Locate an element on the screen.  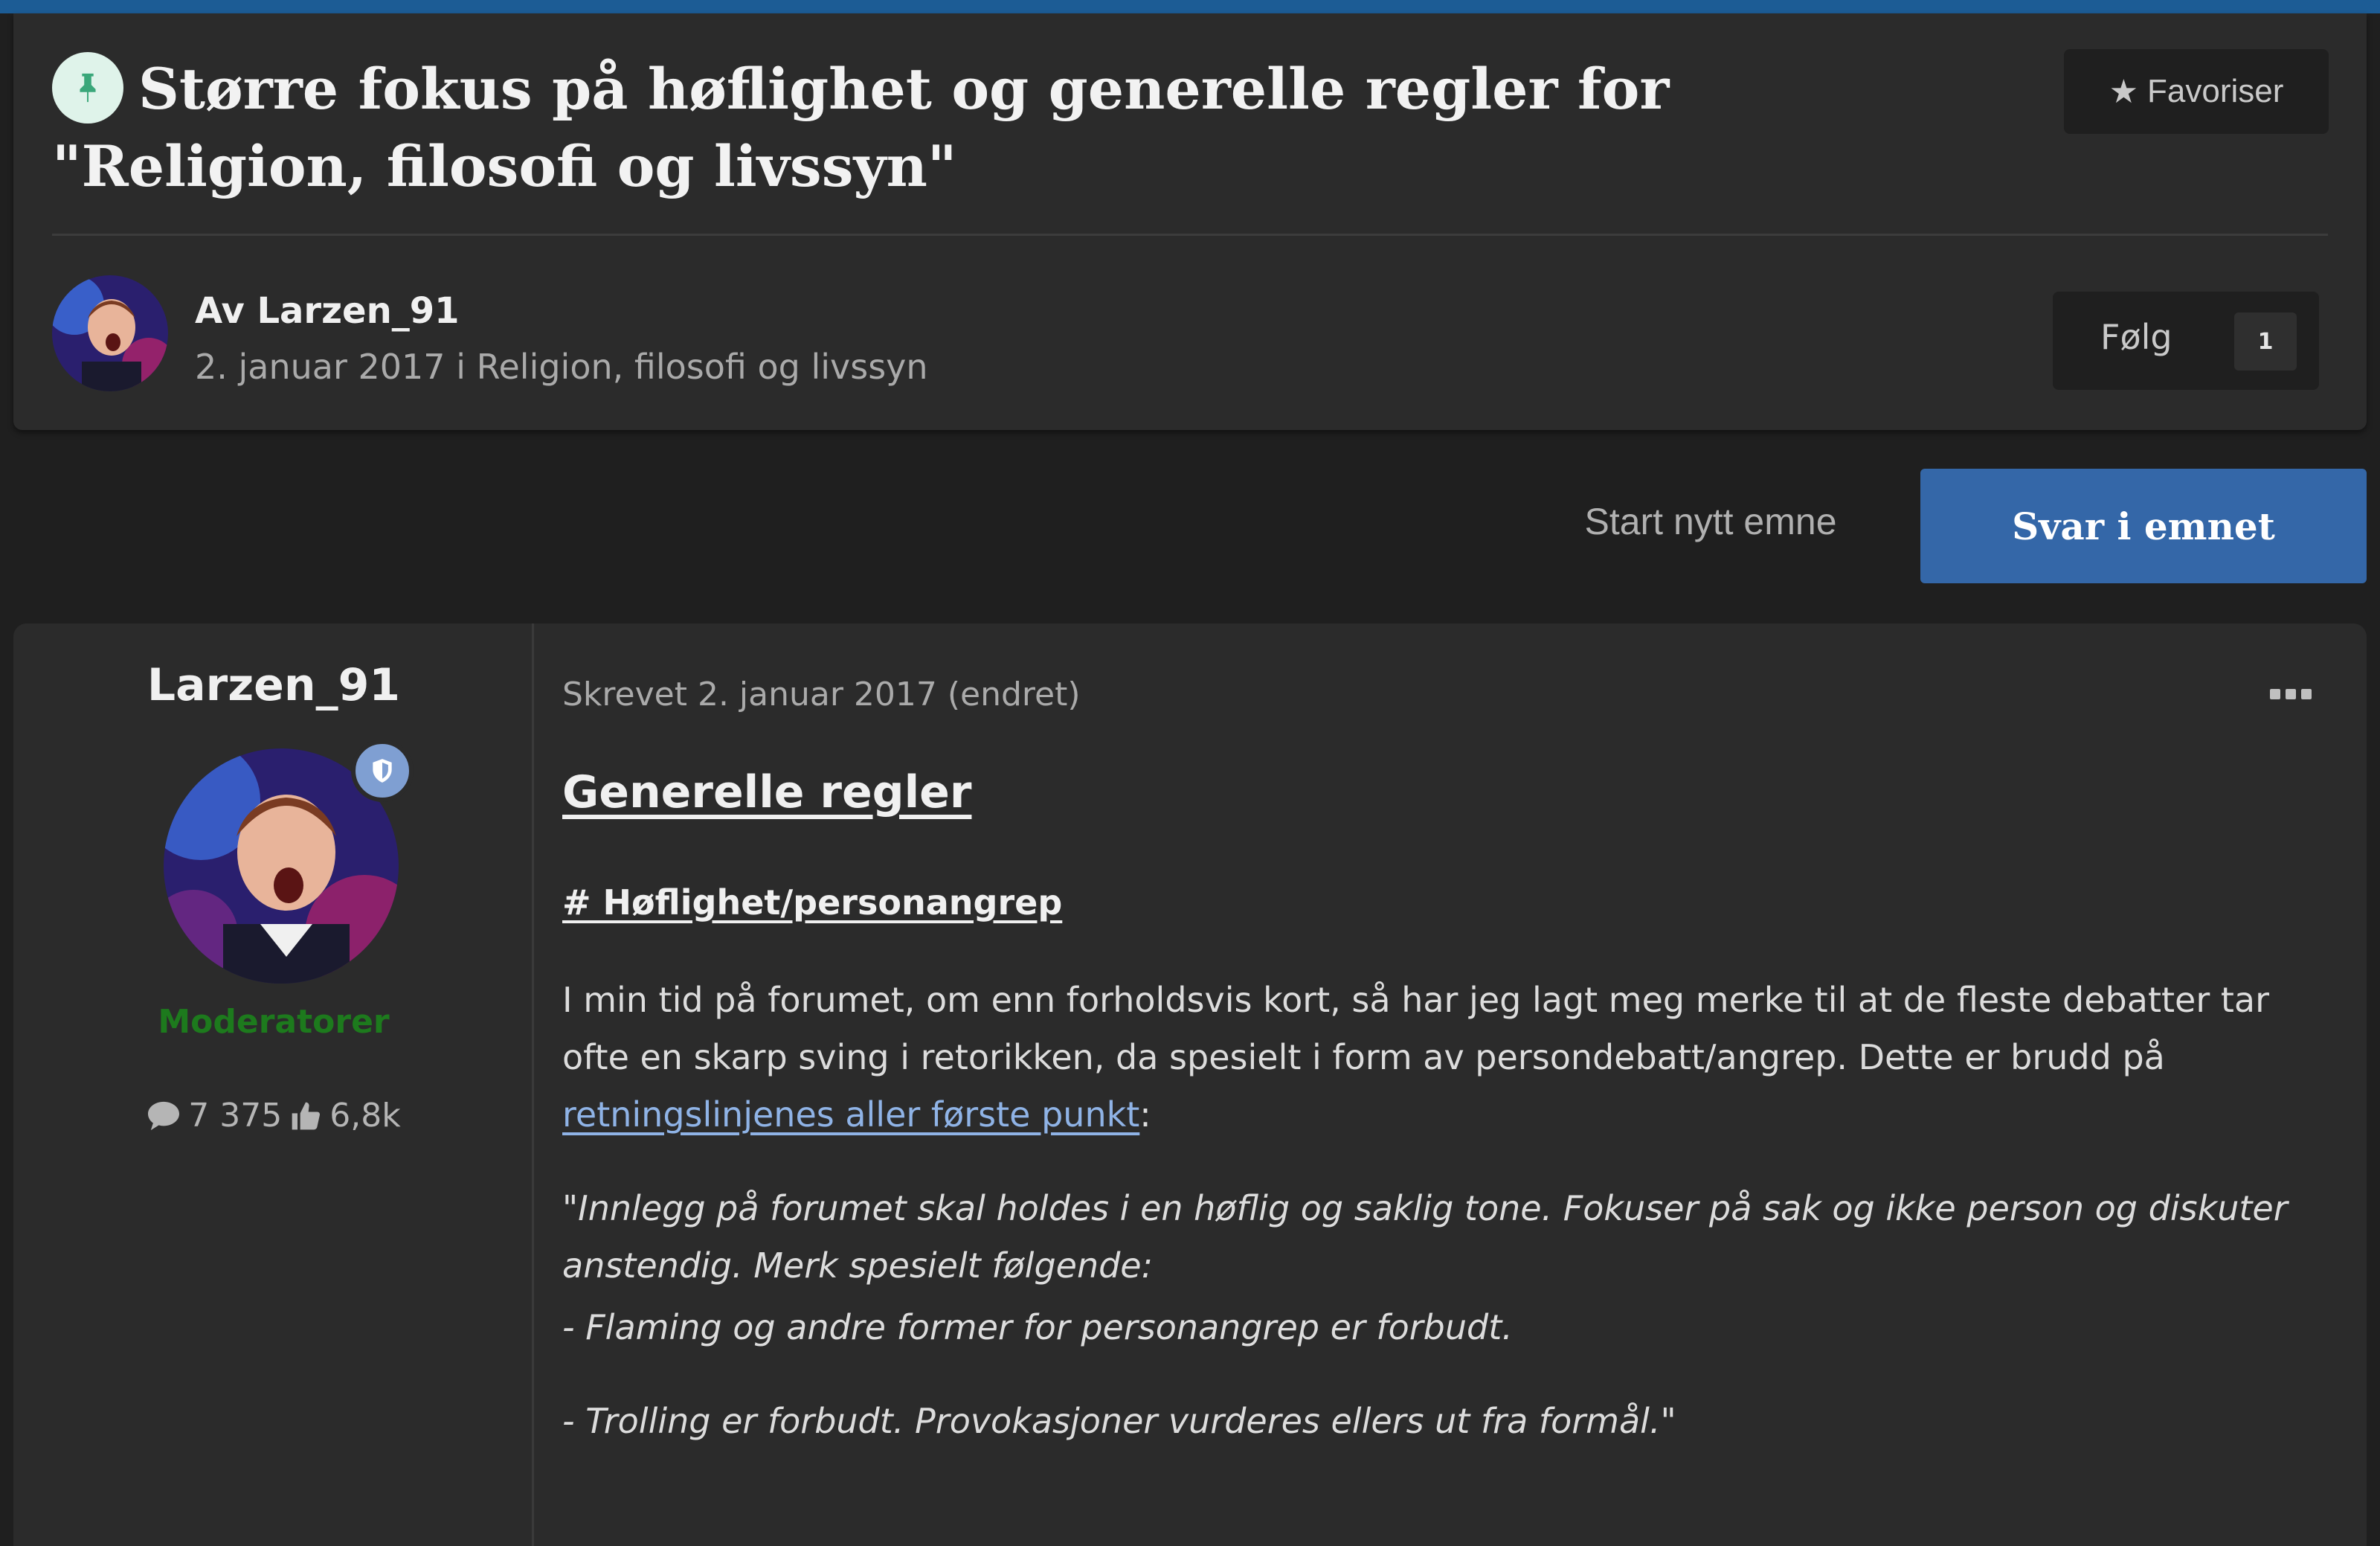
follow-count: 1 is located at coordinates (2265, 341).